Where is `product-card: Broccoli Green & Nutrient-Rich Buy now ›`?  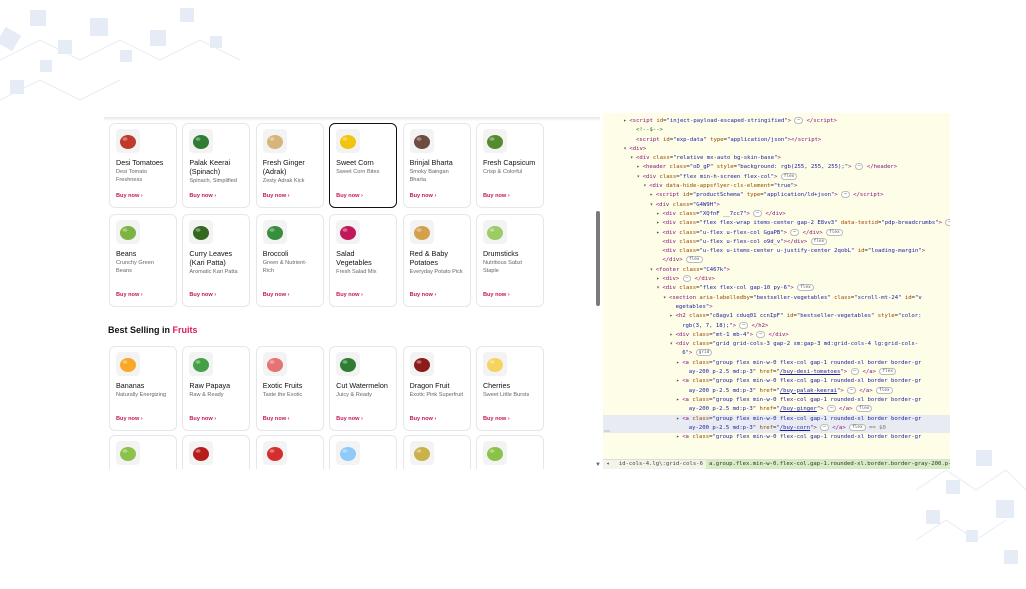
product-card: Broccoli Green & Nutrient-Rich Buy now › is located at coordinates (289, 260).